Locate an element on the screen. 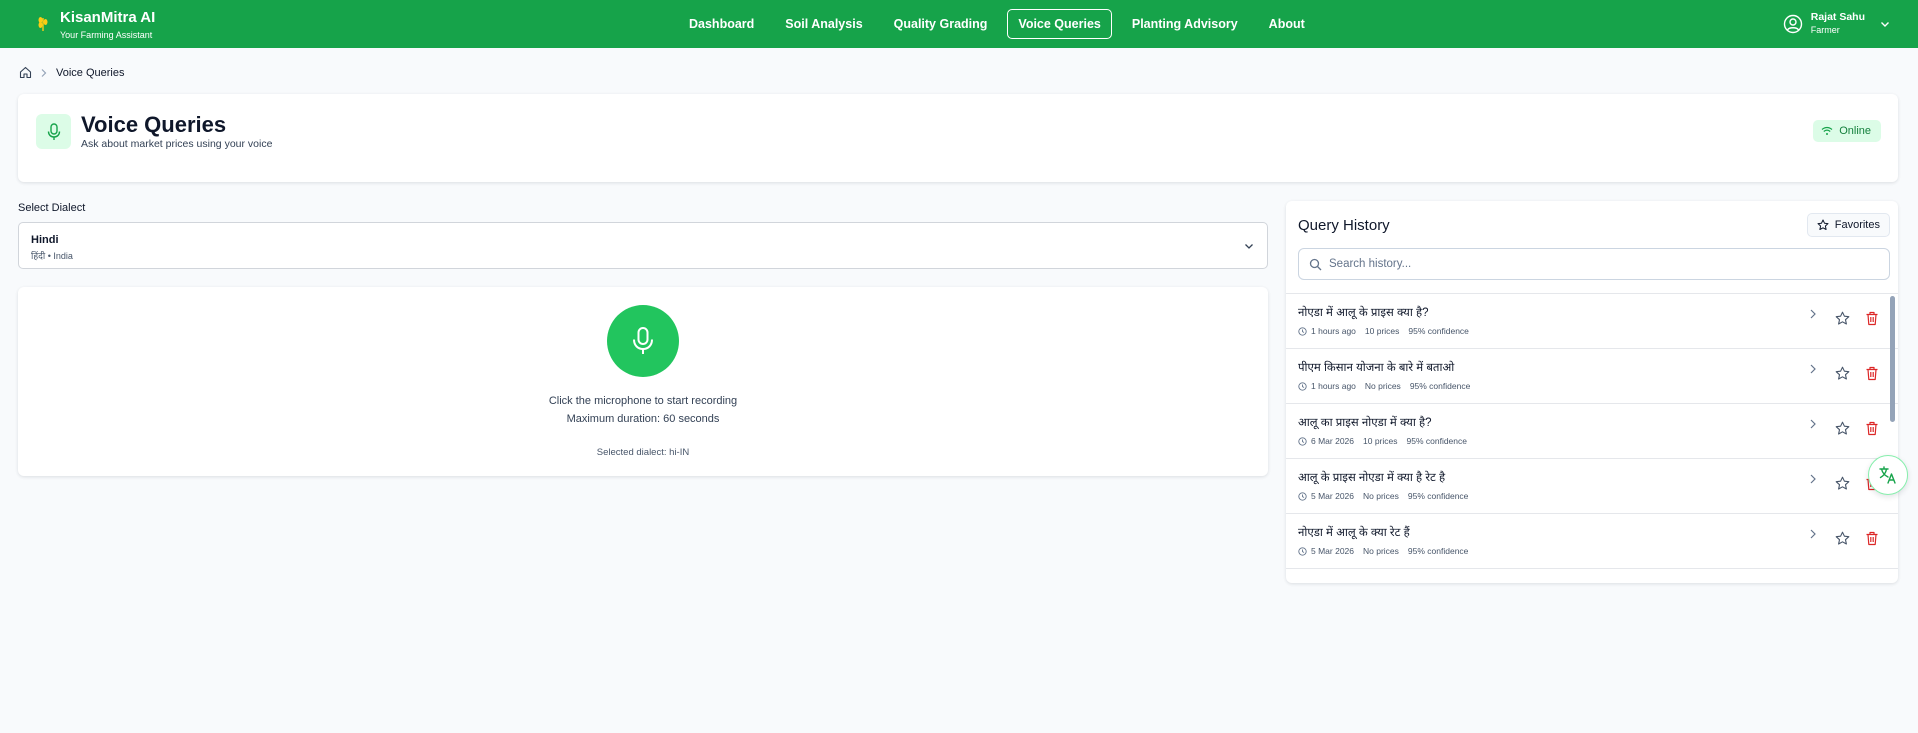  user-circle-icon is located at coordinates (1792, 23).